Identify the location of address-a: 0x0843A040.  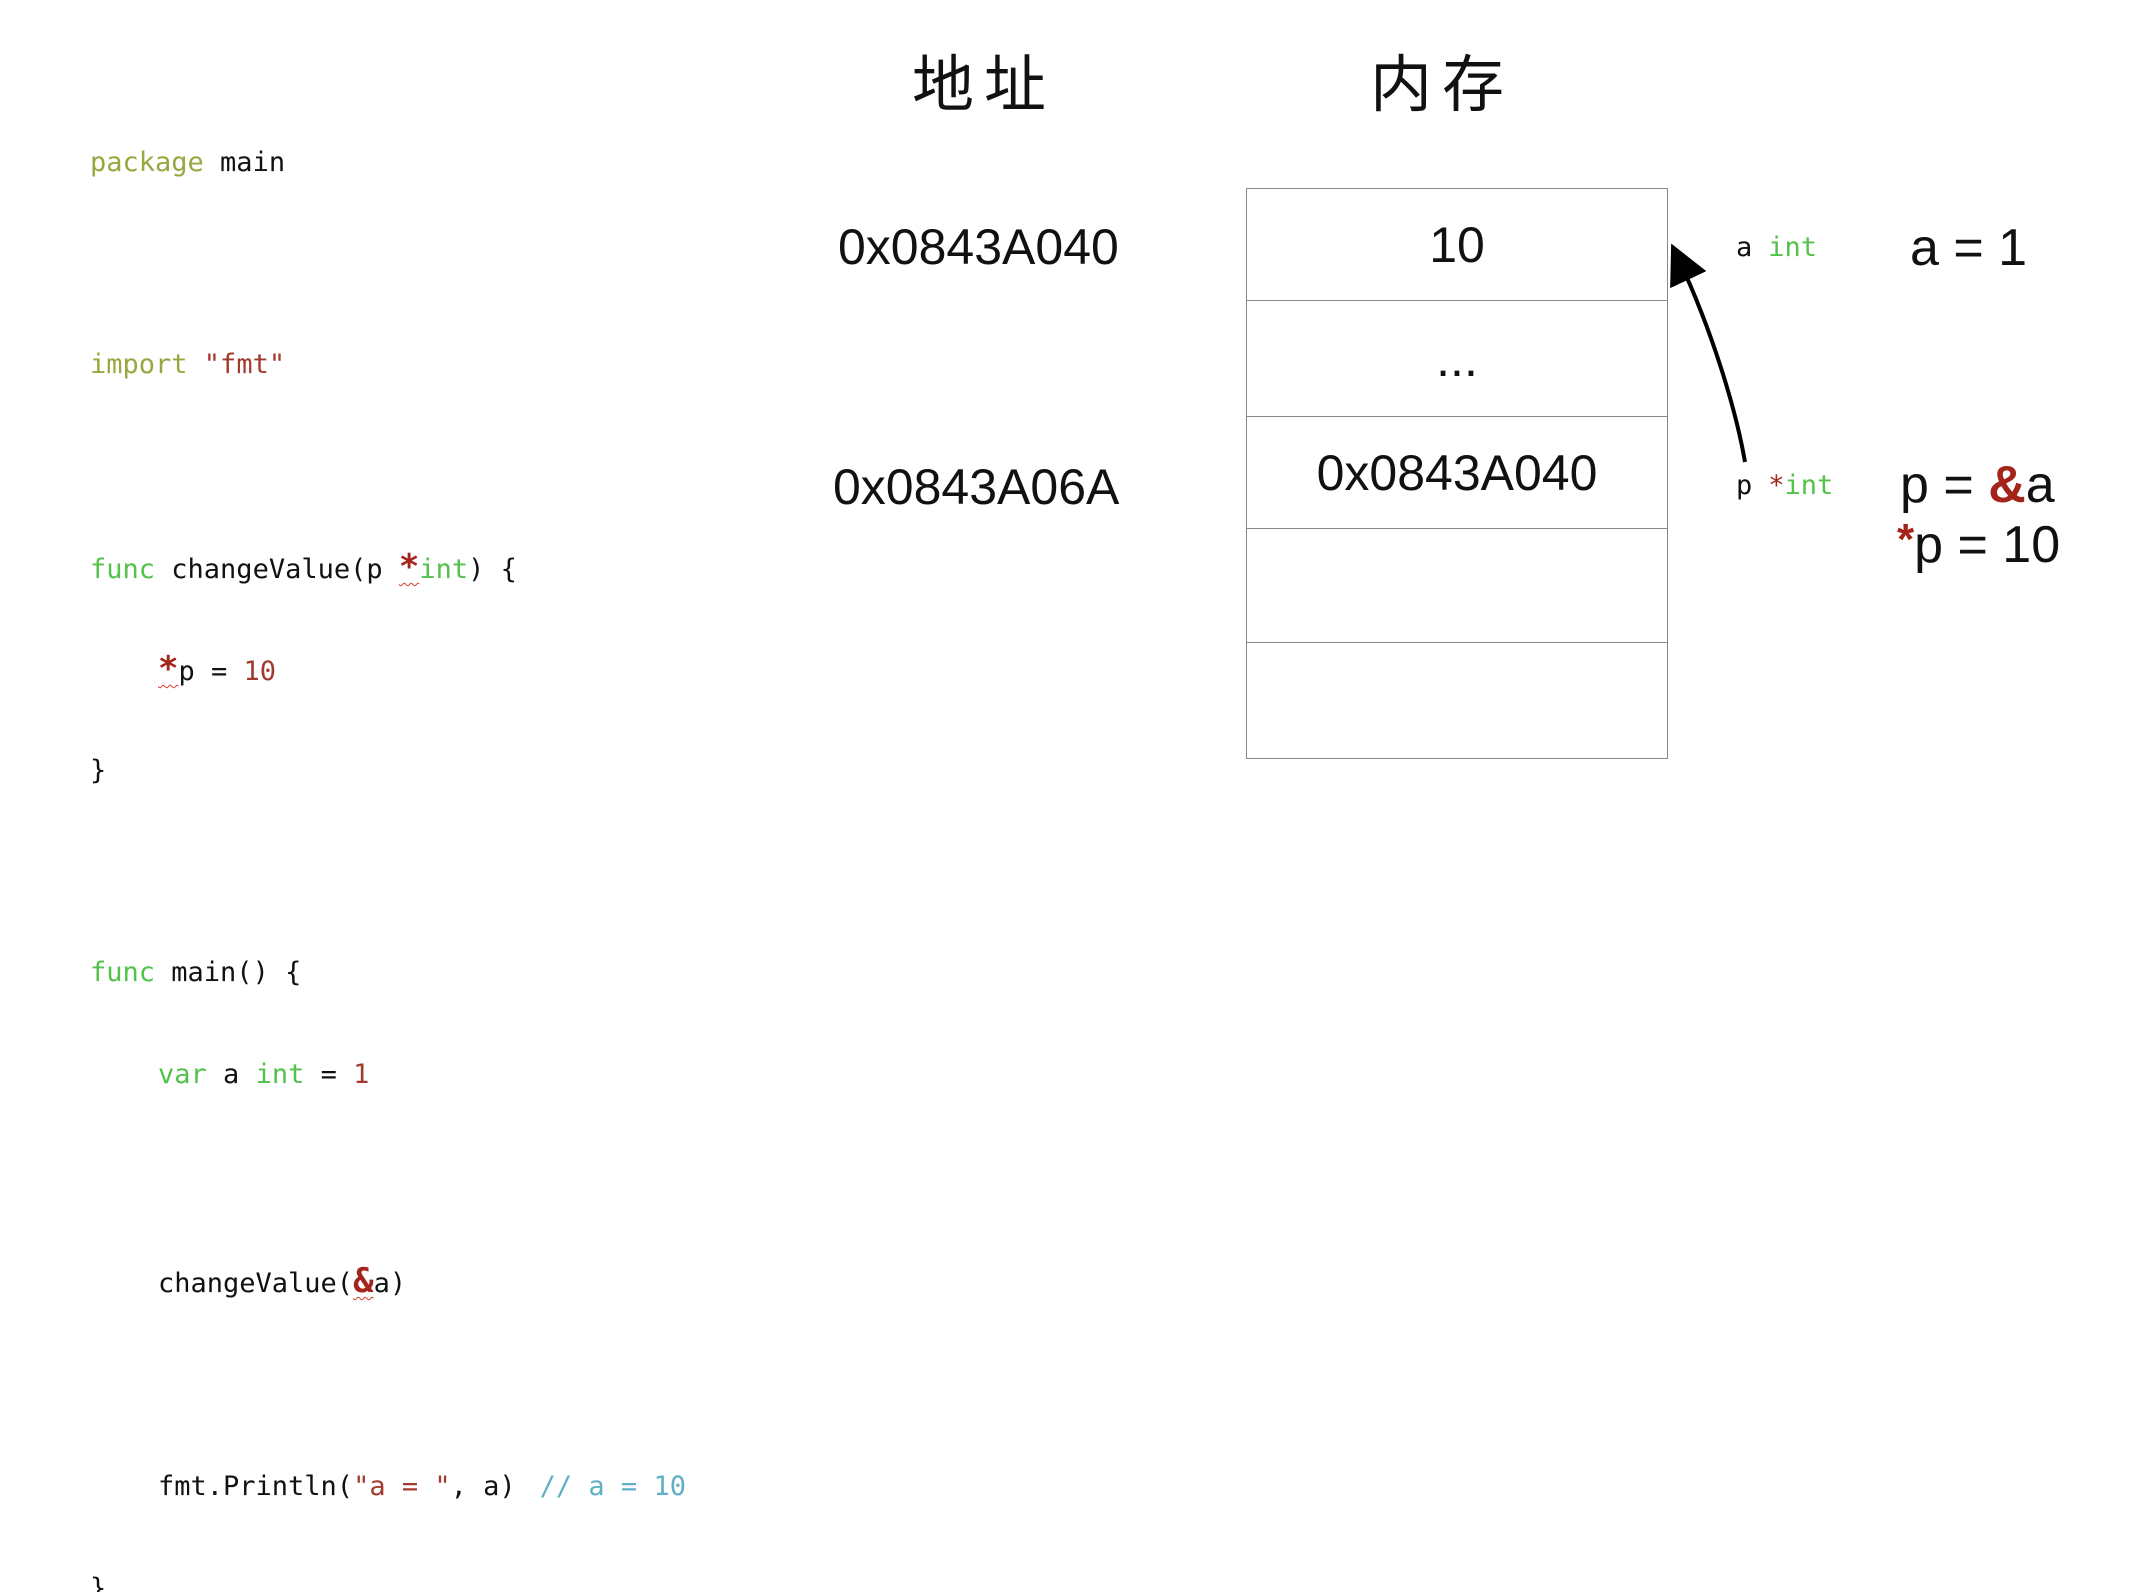
(978, 247).